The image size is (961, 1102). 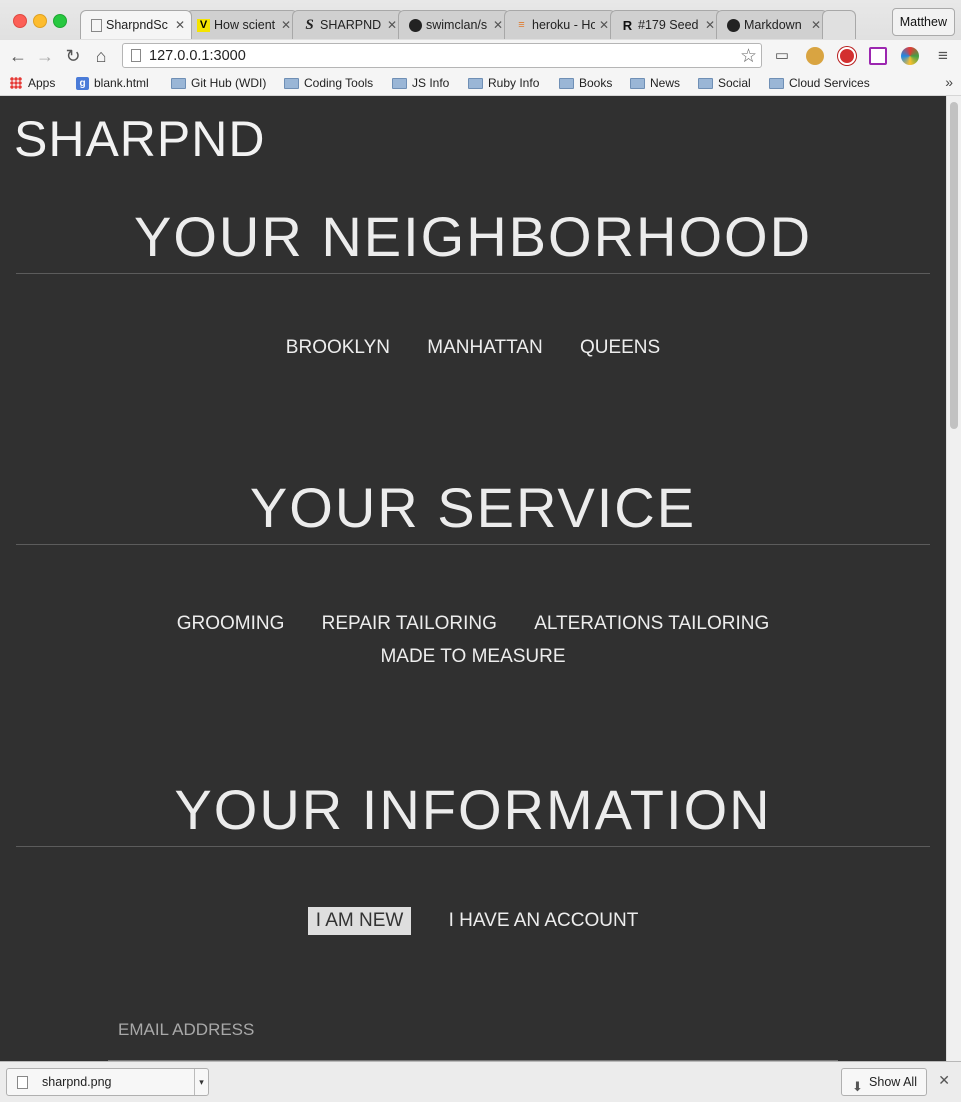 What do you see at coordinates (857, 1086) in the screenshot?
I see `download-arrow-icon: ⬇` at bounding box center [857, 1086].